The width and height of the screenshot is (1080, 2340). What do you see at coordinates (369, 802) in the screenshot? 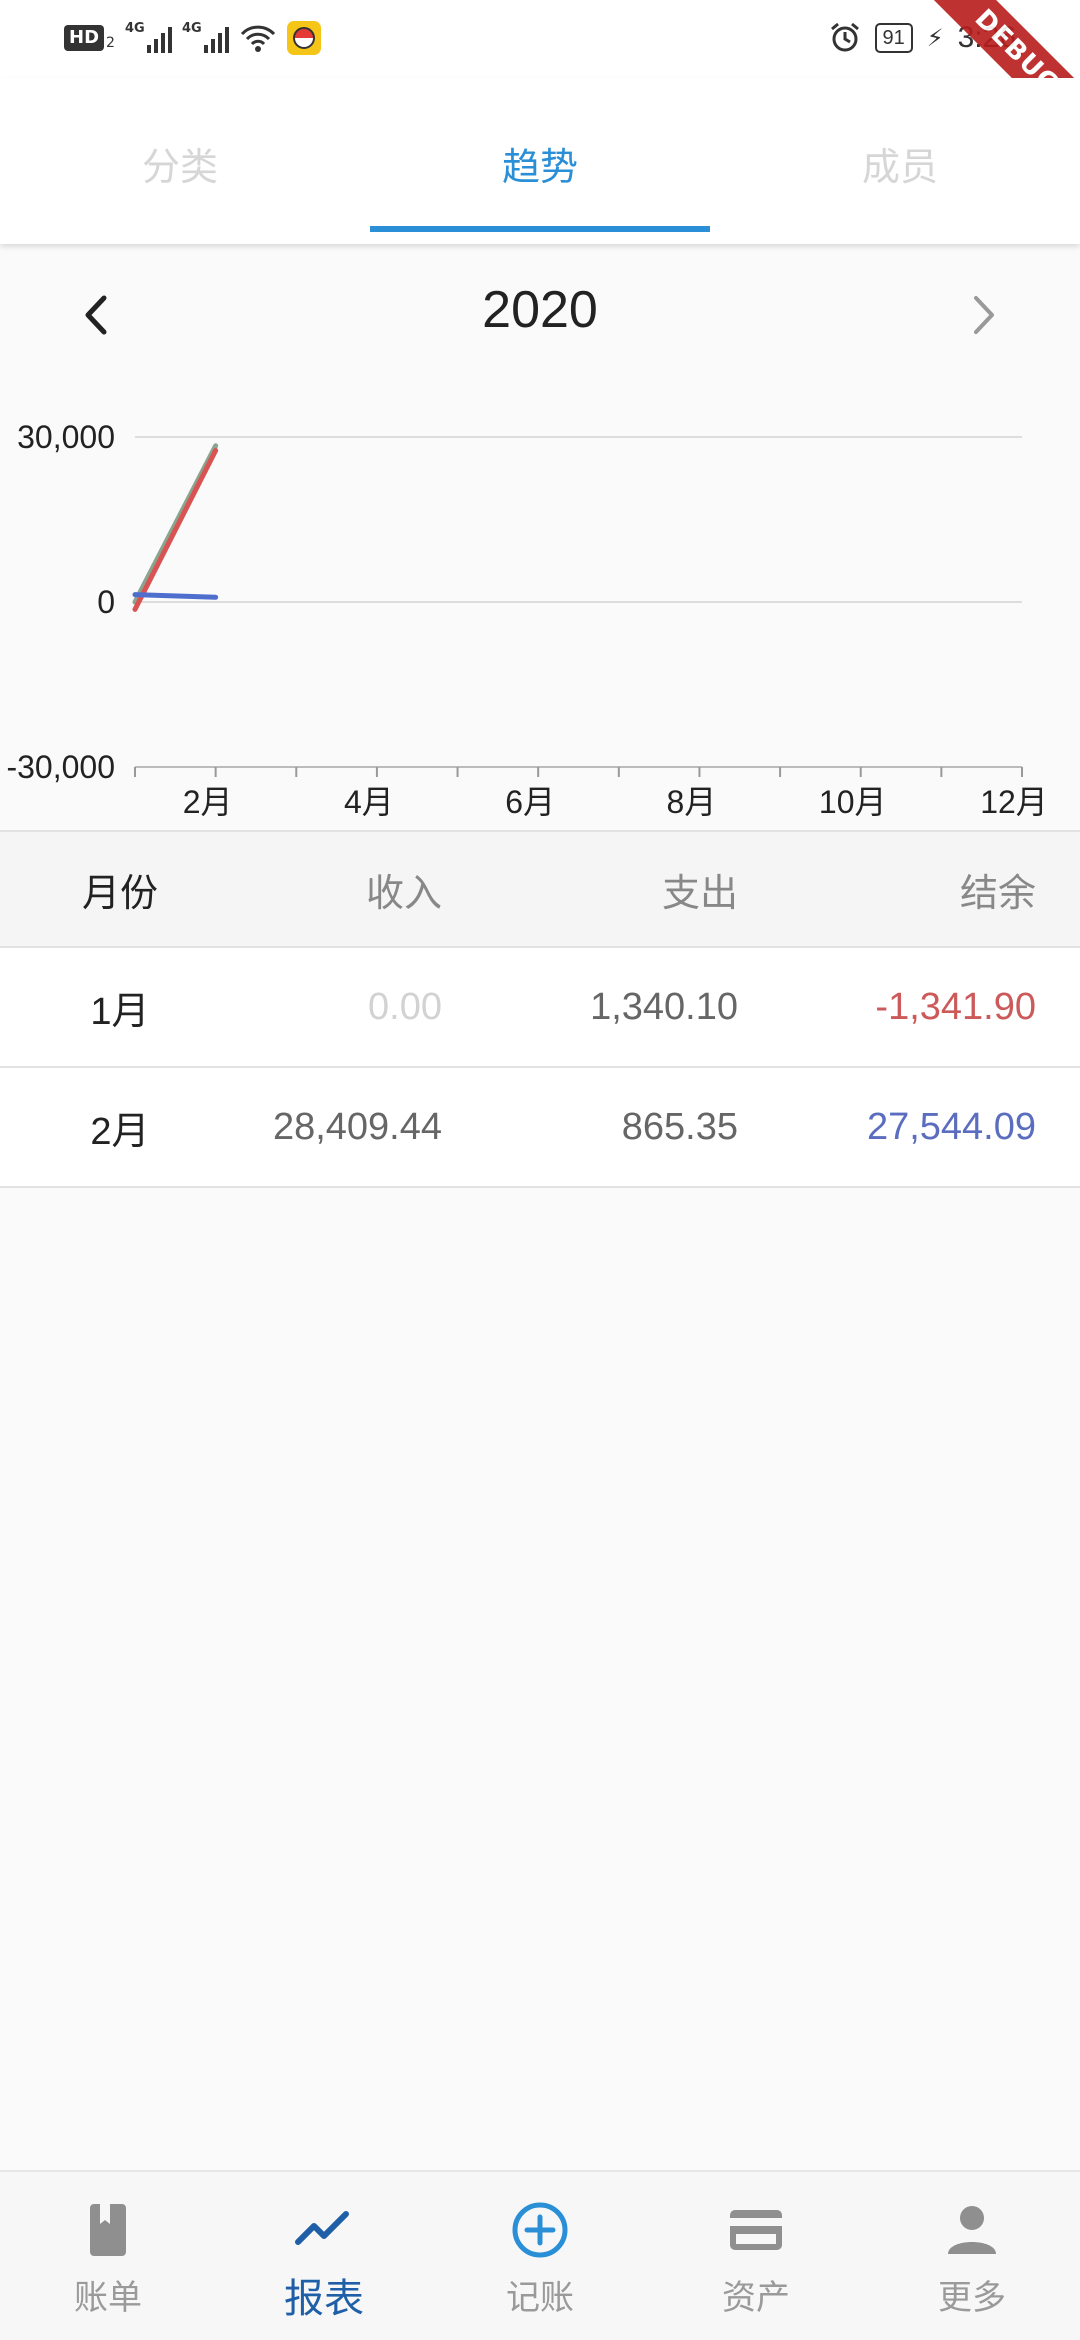
I see `x-tick-label: 4月` at bounding box center [369, 802].